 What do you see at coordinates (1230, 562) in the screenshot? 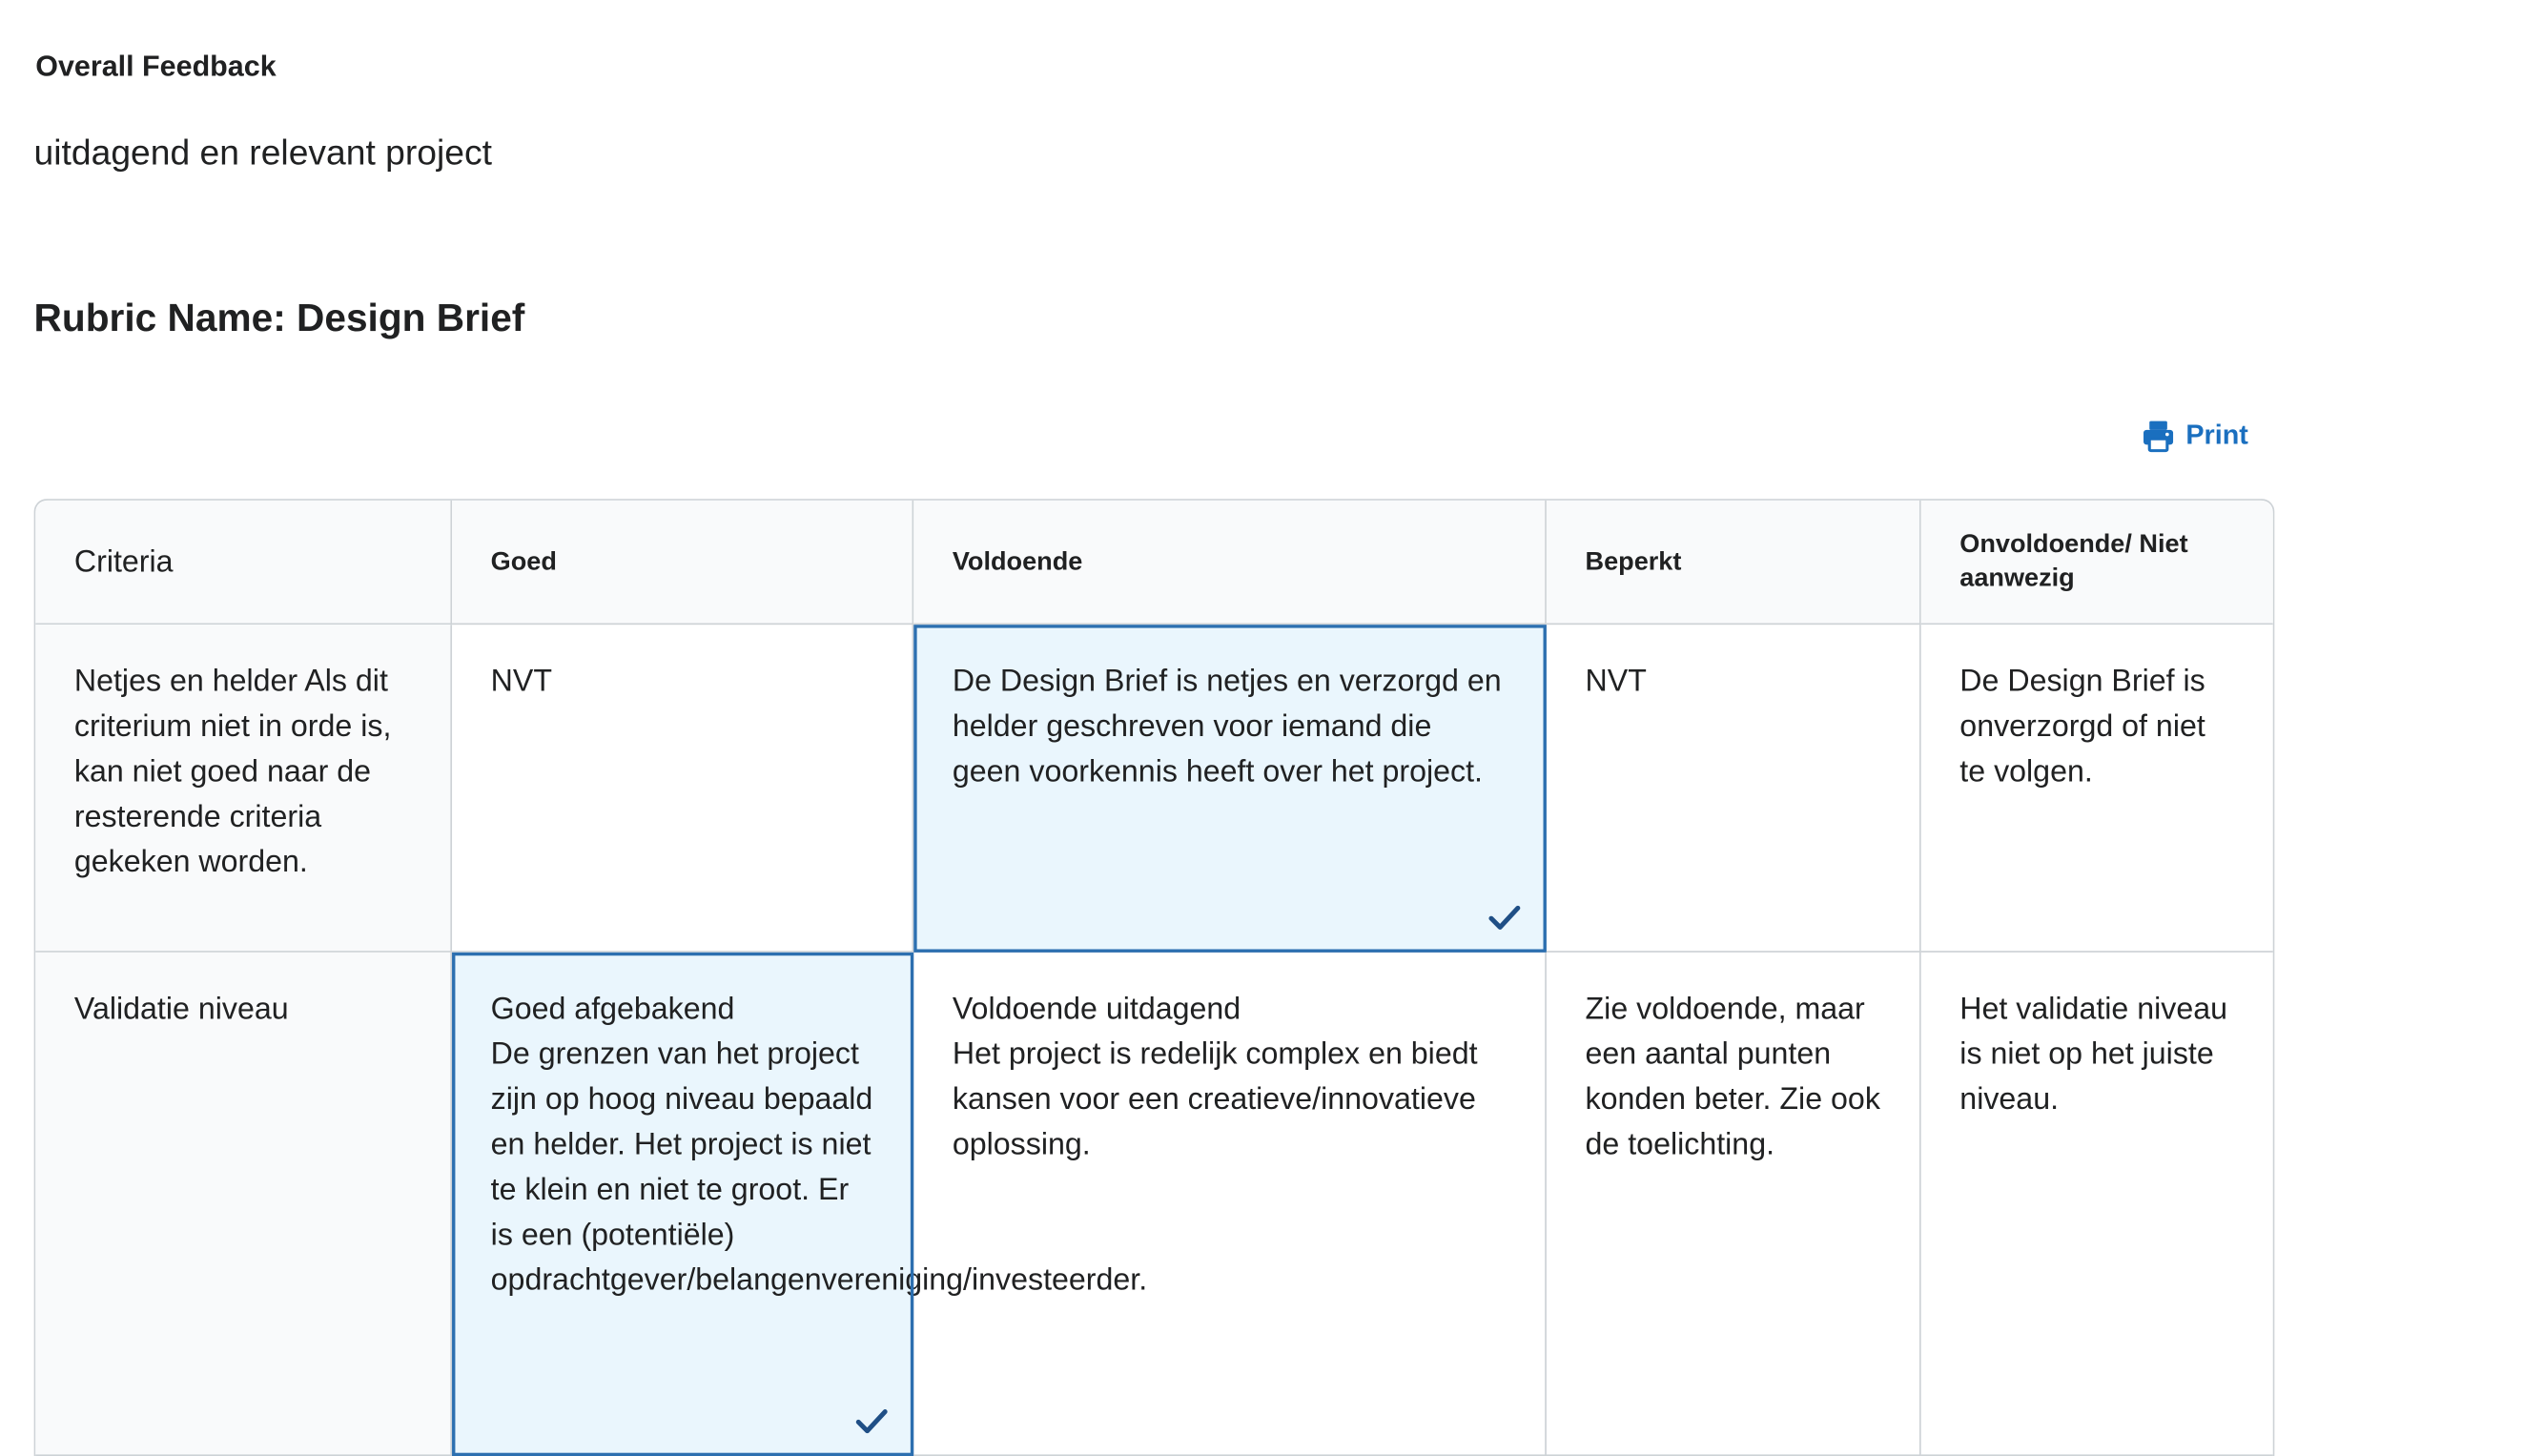
I see `header-voldoende: Voldoende` at bounding box center [1230, 562].